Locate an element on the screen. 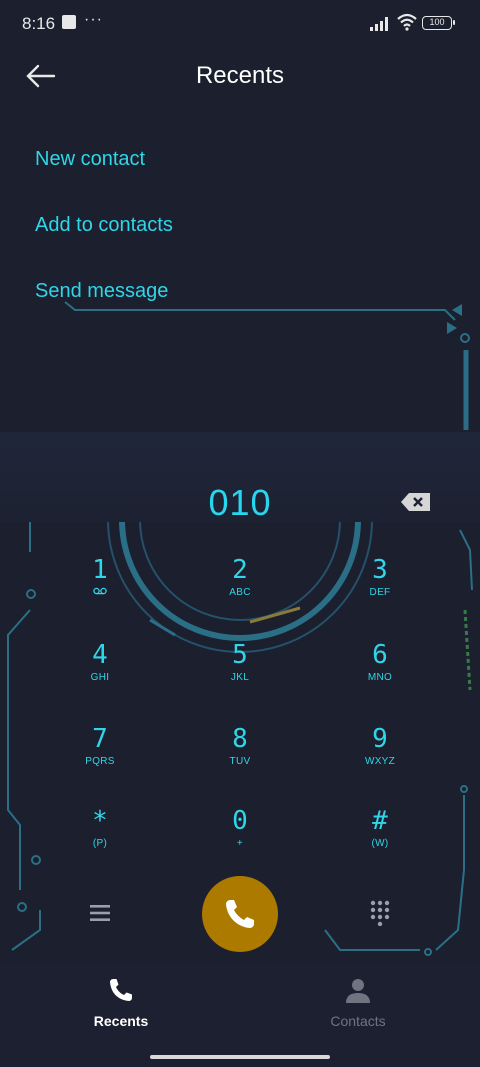 The image size is (480, 1067). battery-icon: 100 is located at coordinates (438, 23).